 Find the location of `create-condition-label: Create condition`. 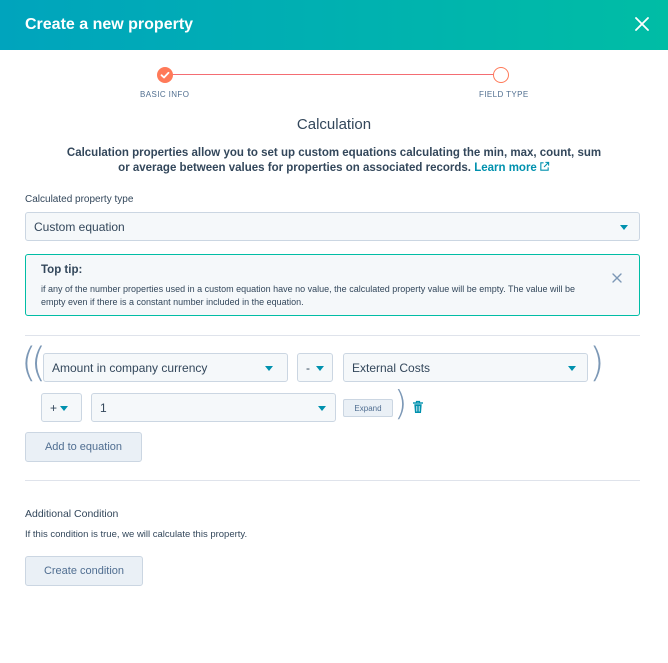

create-condition-label: Create condition is located at coordinates (84, 571).